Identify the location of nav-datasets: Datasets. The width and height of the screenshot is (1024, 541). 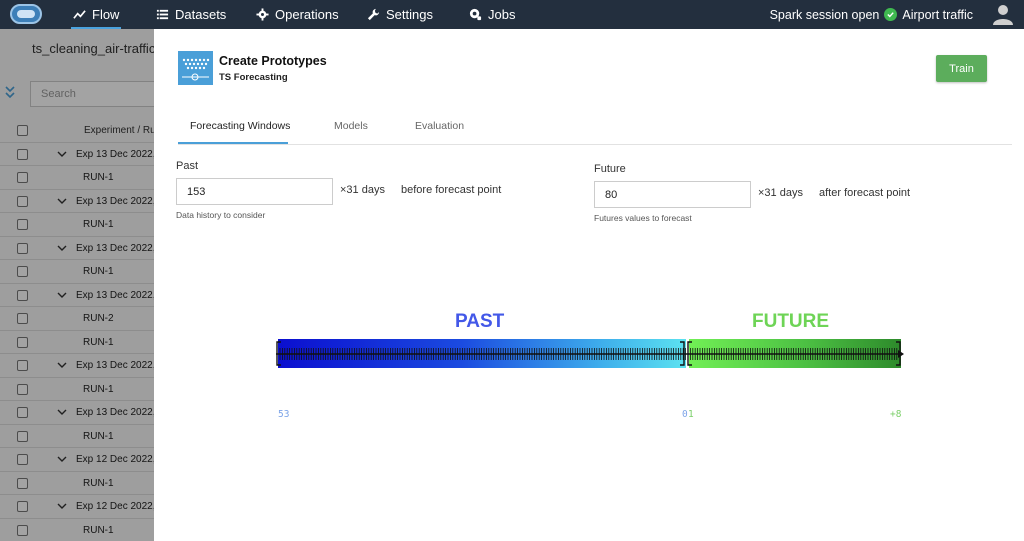
(191, 14).